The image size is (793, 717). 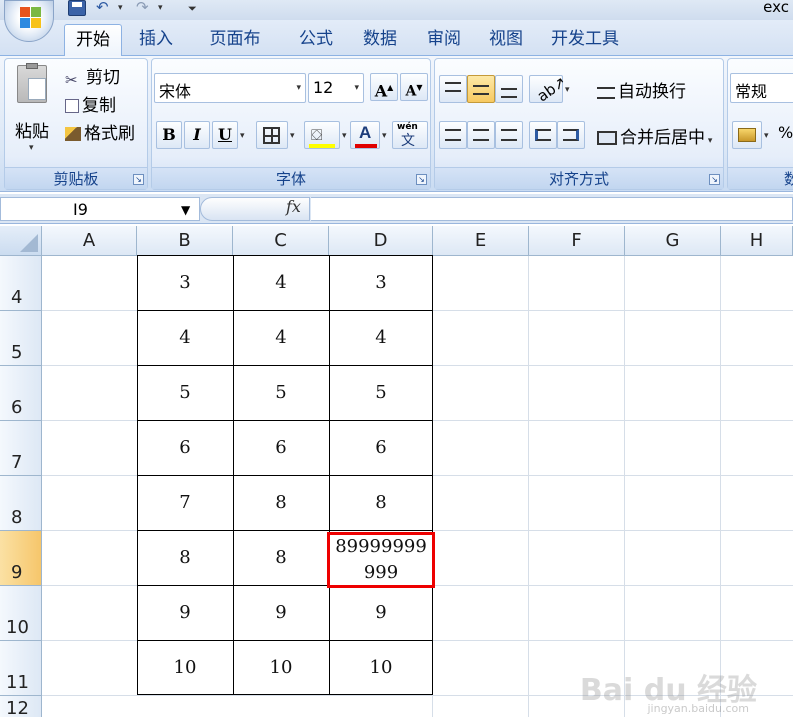 I want to click on column-header-b: B, so click(x=185, y=241).